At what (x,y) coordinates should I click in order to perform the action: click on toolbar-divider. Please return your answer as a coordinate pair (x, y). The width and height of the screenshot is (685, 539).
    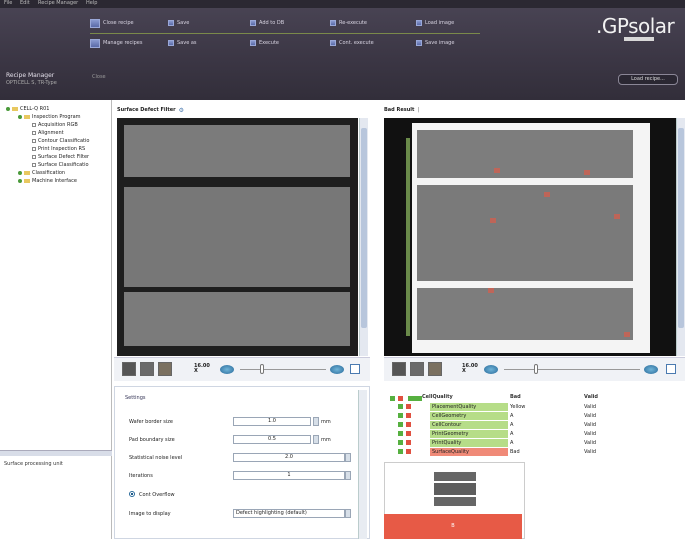
    Looking at the image, I should click on (285, 33).